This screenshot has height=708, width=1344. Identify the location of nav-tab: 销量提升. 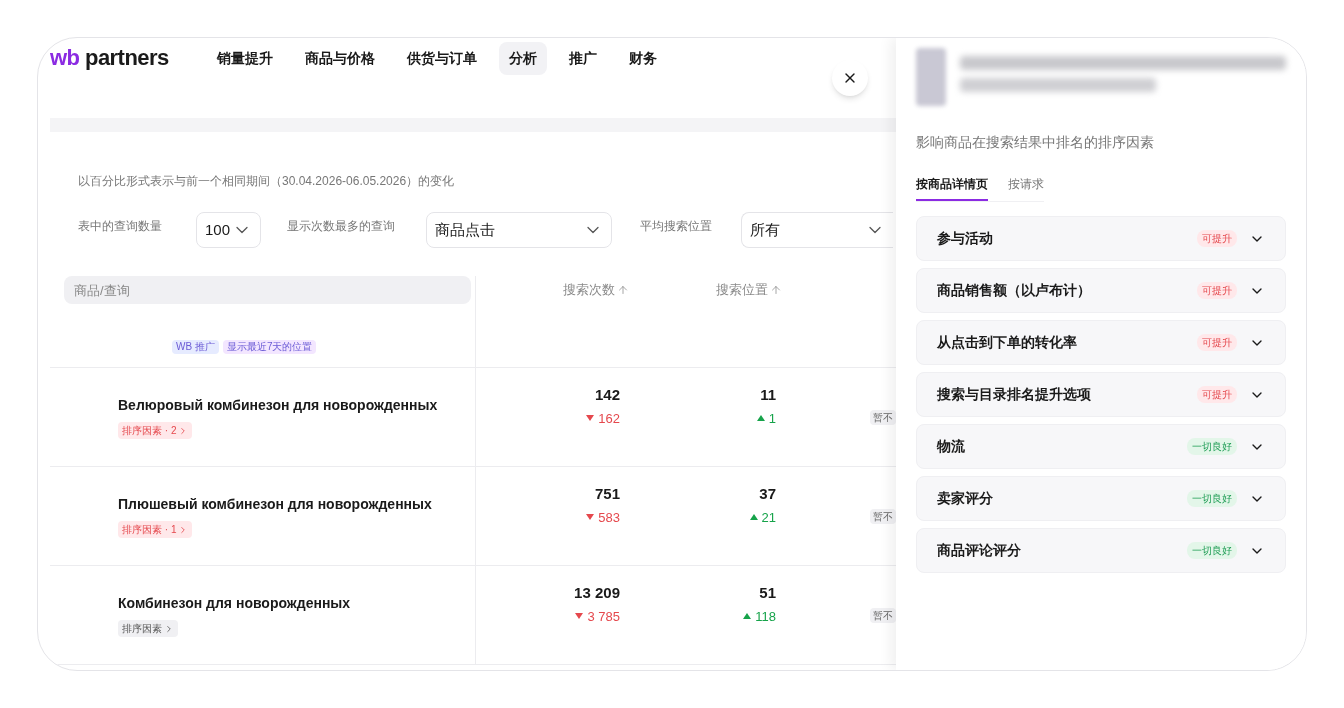
(244, 58).